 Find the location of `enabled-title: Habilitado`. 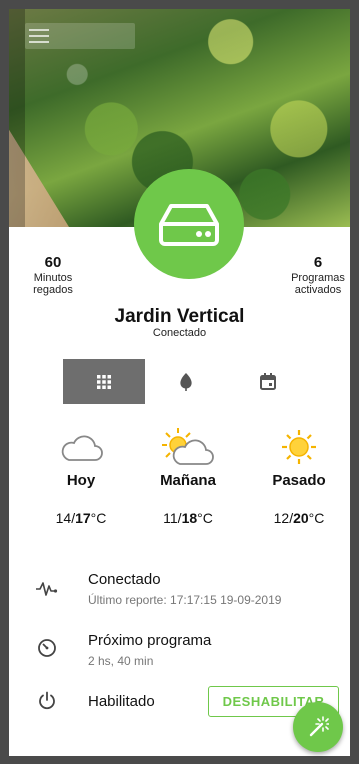

enabled-title: Habilitado is located at coordinates (121, 701).